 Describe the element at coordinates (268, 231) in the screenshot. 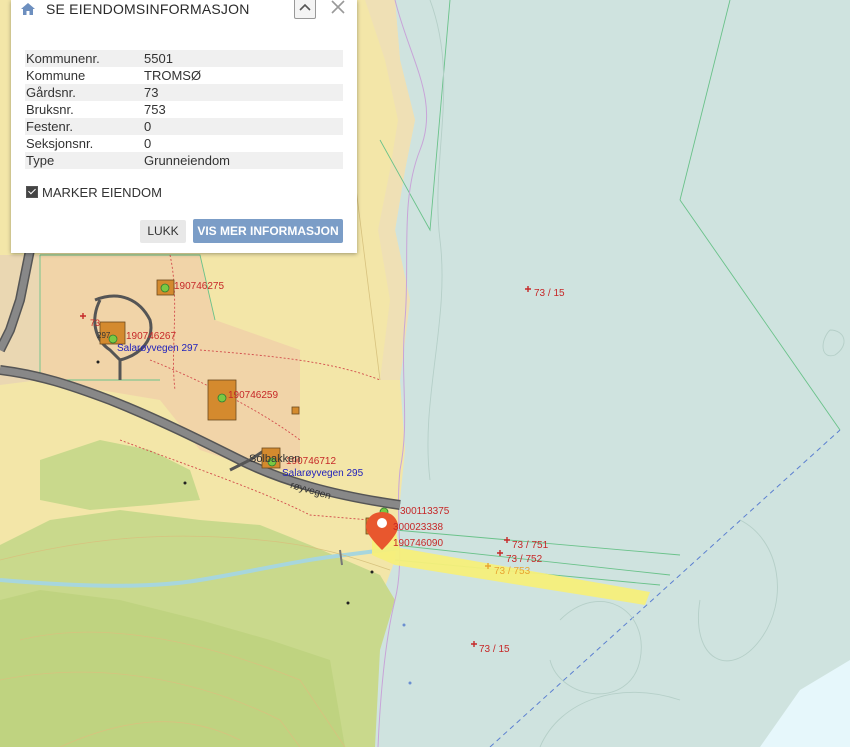

I see `show-more-info-button: VIS MER INFORMASJON` at that location.